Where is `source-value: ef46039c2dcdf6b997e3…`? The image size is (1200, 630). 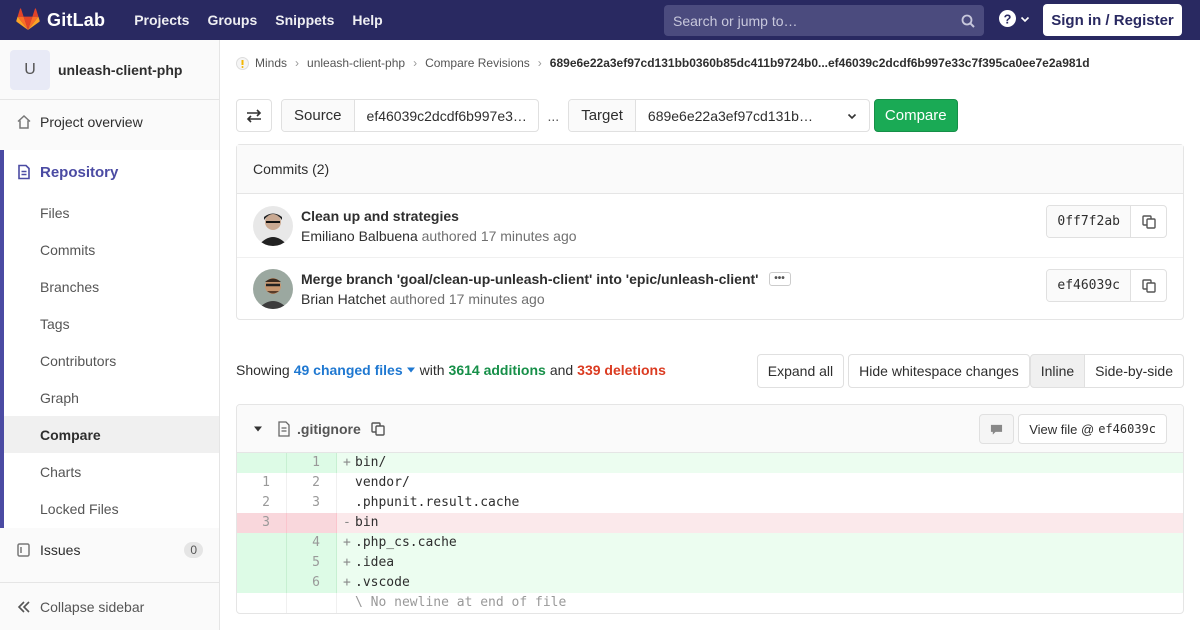
source-value: ef46039c2dcdf6b997e3… is located at coordinates (446, 115).